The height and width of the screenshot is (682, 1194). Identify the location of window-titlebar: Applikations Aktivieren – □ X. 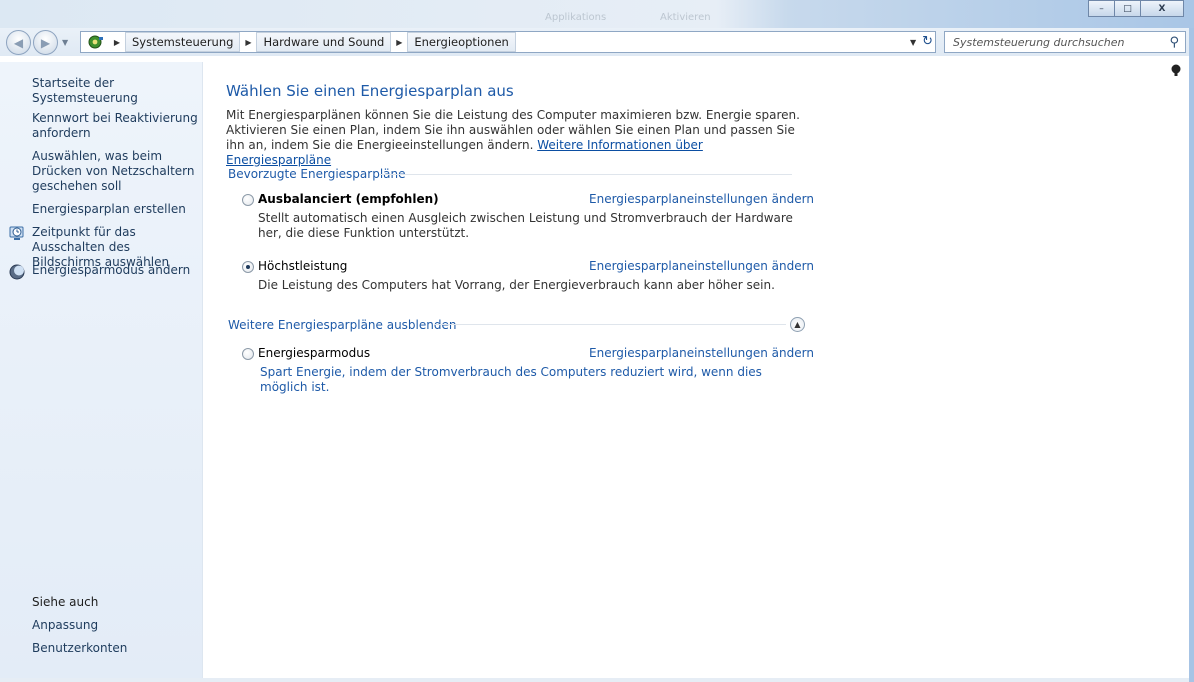
(597, 14).